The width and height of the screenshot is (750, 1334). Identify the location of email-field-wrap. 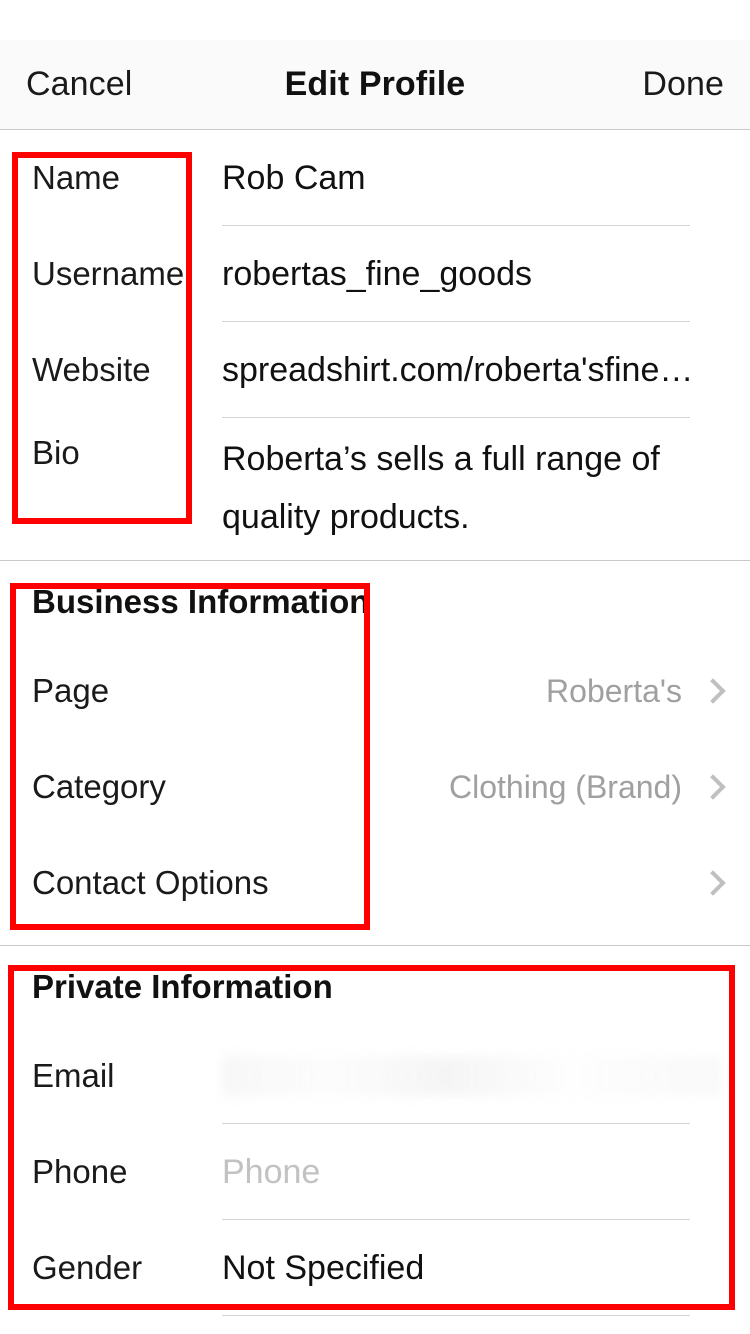
(471, 1076).